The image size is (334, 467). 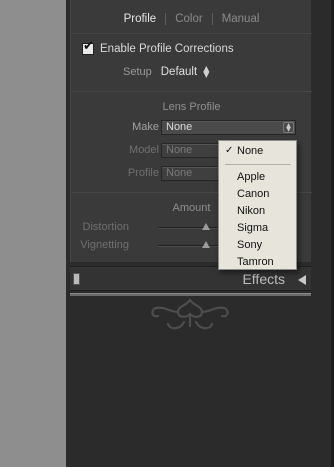 I want to click on menu-item-sigma: Sigma, so click(x=257, y=228).